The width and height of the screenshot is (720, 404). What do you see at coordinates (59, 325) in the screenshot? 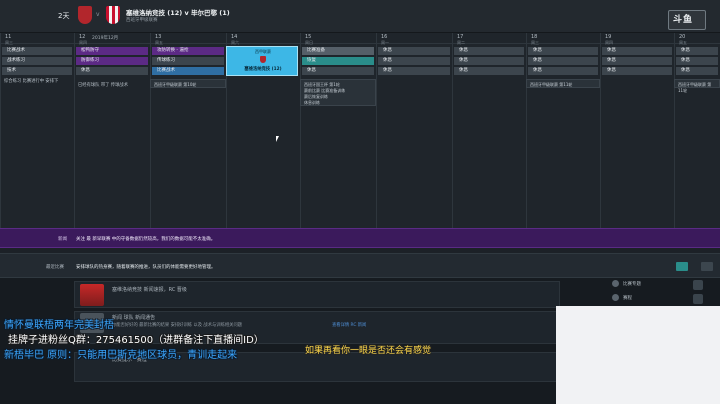
I see `stream-overlay-line-1: 情怀曼联梧两年完美封梧` at bounding box center [59, 325].